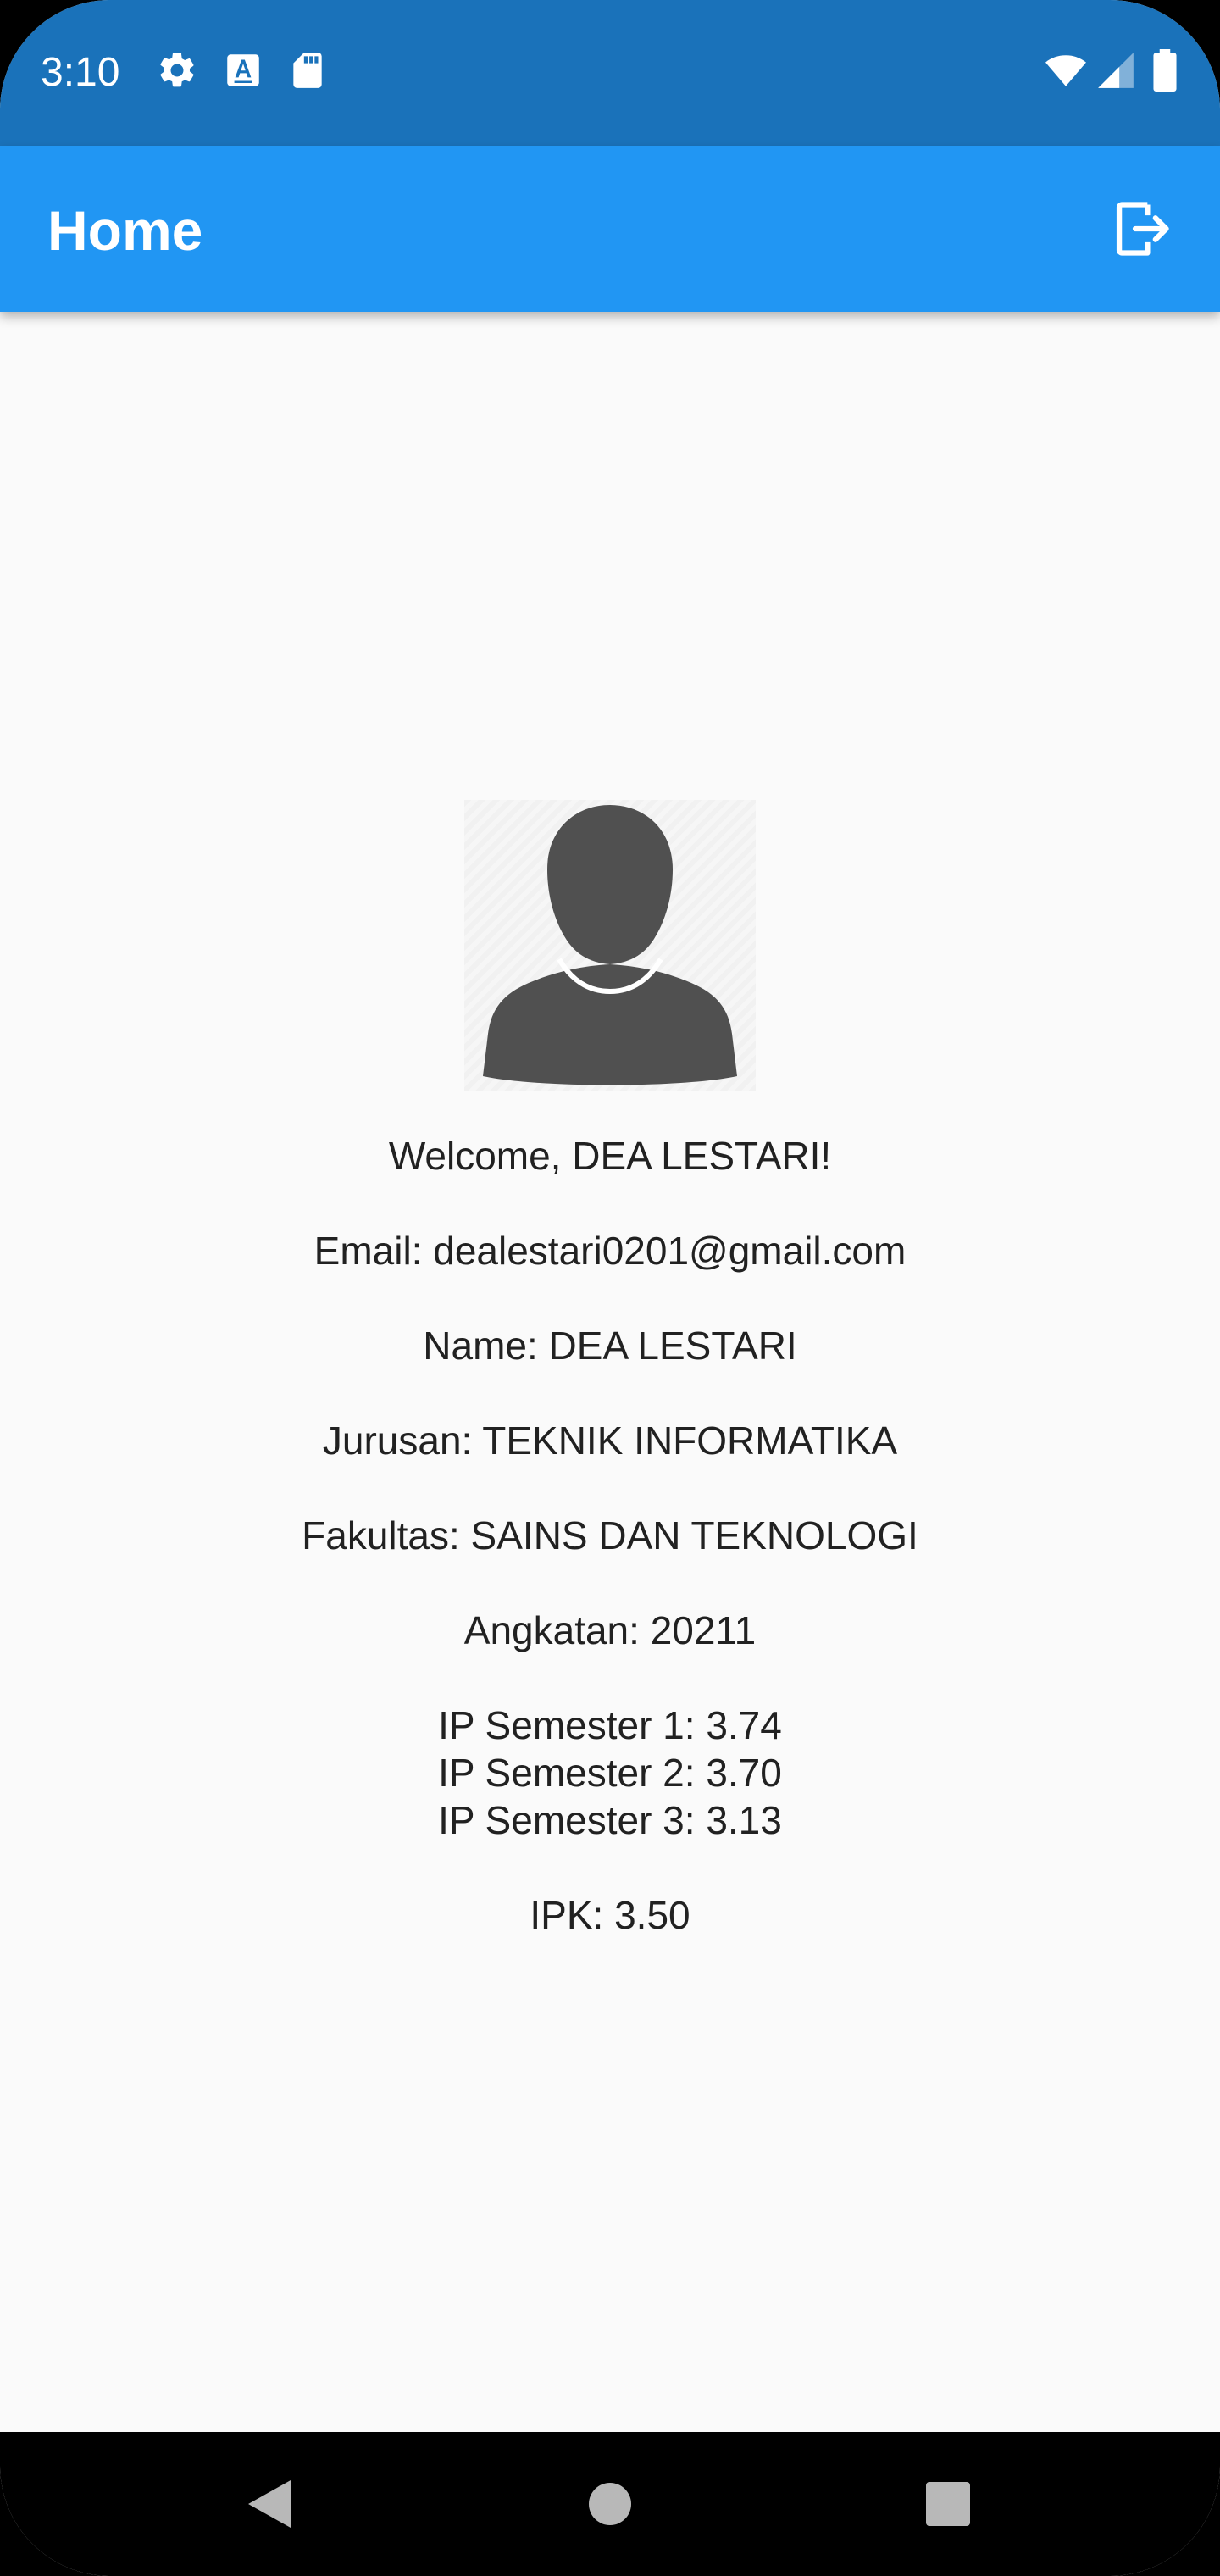 The width and height of the screenshot is (1220, 2576). What do you see at coordinates (610, 1915) in the screenshot?
I see `ipk-text: IPK: 3.50` at bounding box center [610, 1915].